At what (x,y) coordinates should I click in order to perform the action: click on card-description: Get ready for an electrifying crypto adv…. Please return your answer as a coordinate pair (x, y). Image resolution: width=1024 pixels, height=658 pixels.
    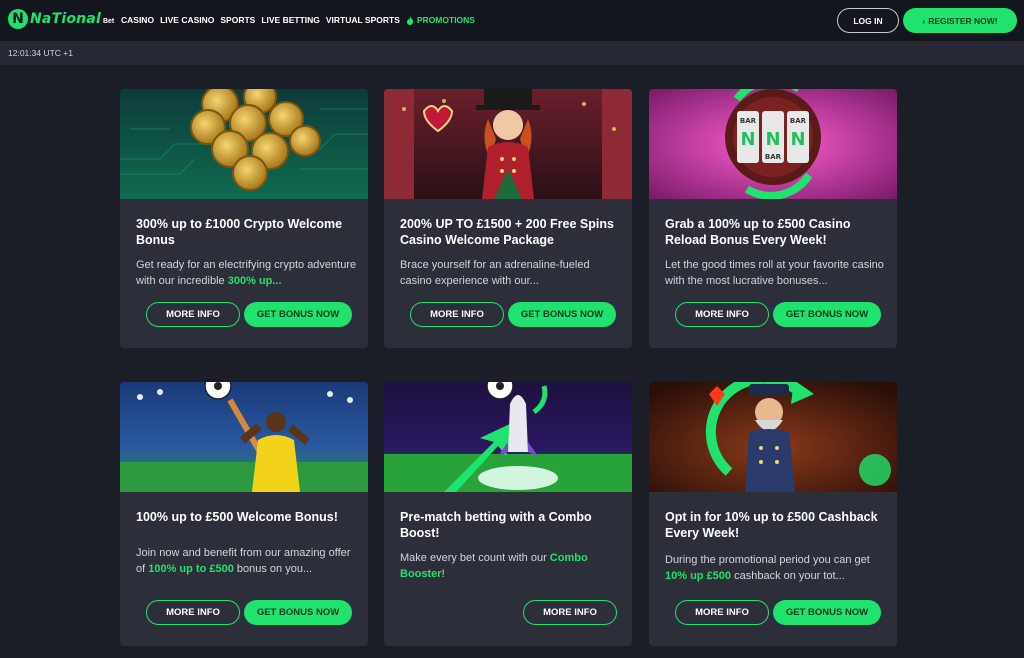
    Looking at the image, I should click on (246, 273).